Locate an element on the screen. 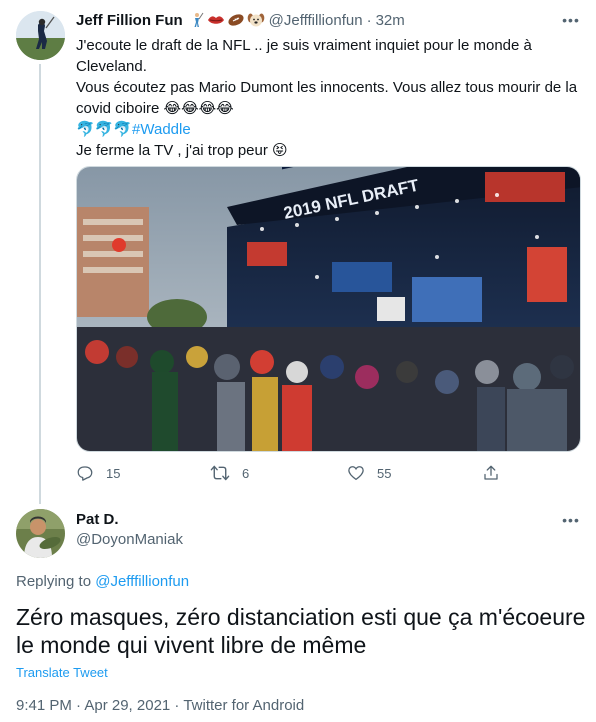 The width and height of the screenshot is (596, 722). thread-connector-line is located at coordinates (40, 284).